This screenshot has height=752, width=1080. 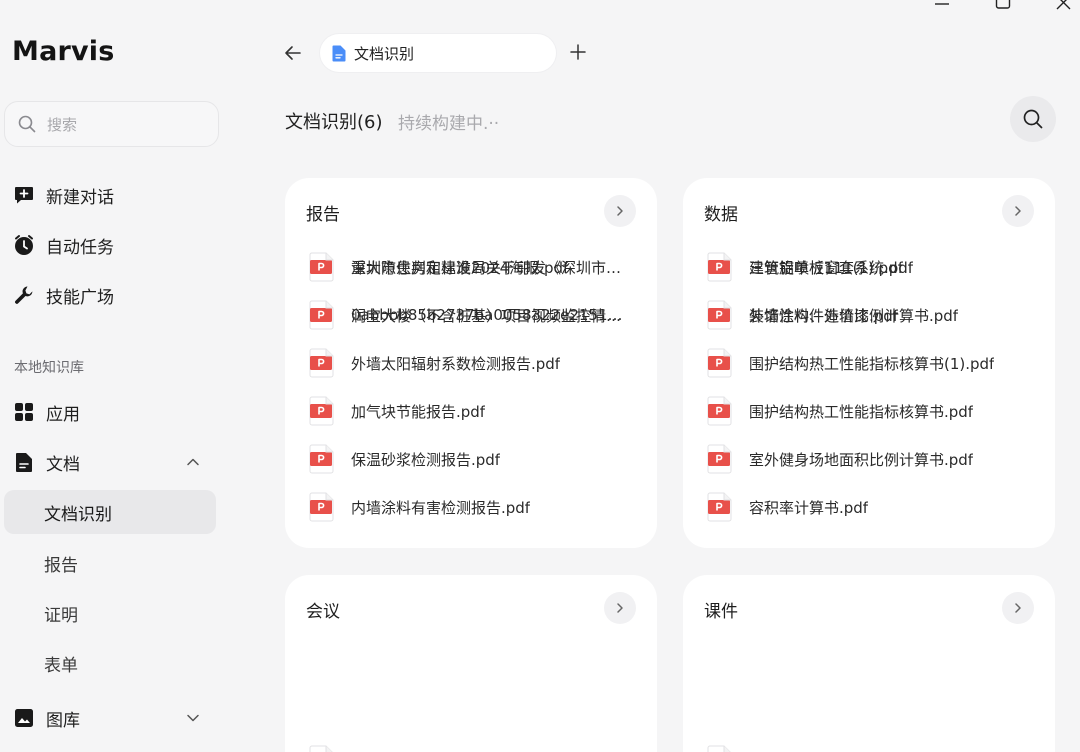 What do you see at coordinates (490, 267) in the screenshot?
I see `file-name: 深圳市住房和建设局关于印发《深圳市建设工程.pdf` at bounding box center [490, 267].